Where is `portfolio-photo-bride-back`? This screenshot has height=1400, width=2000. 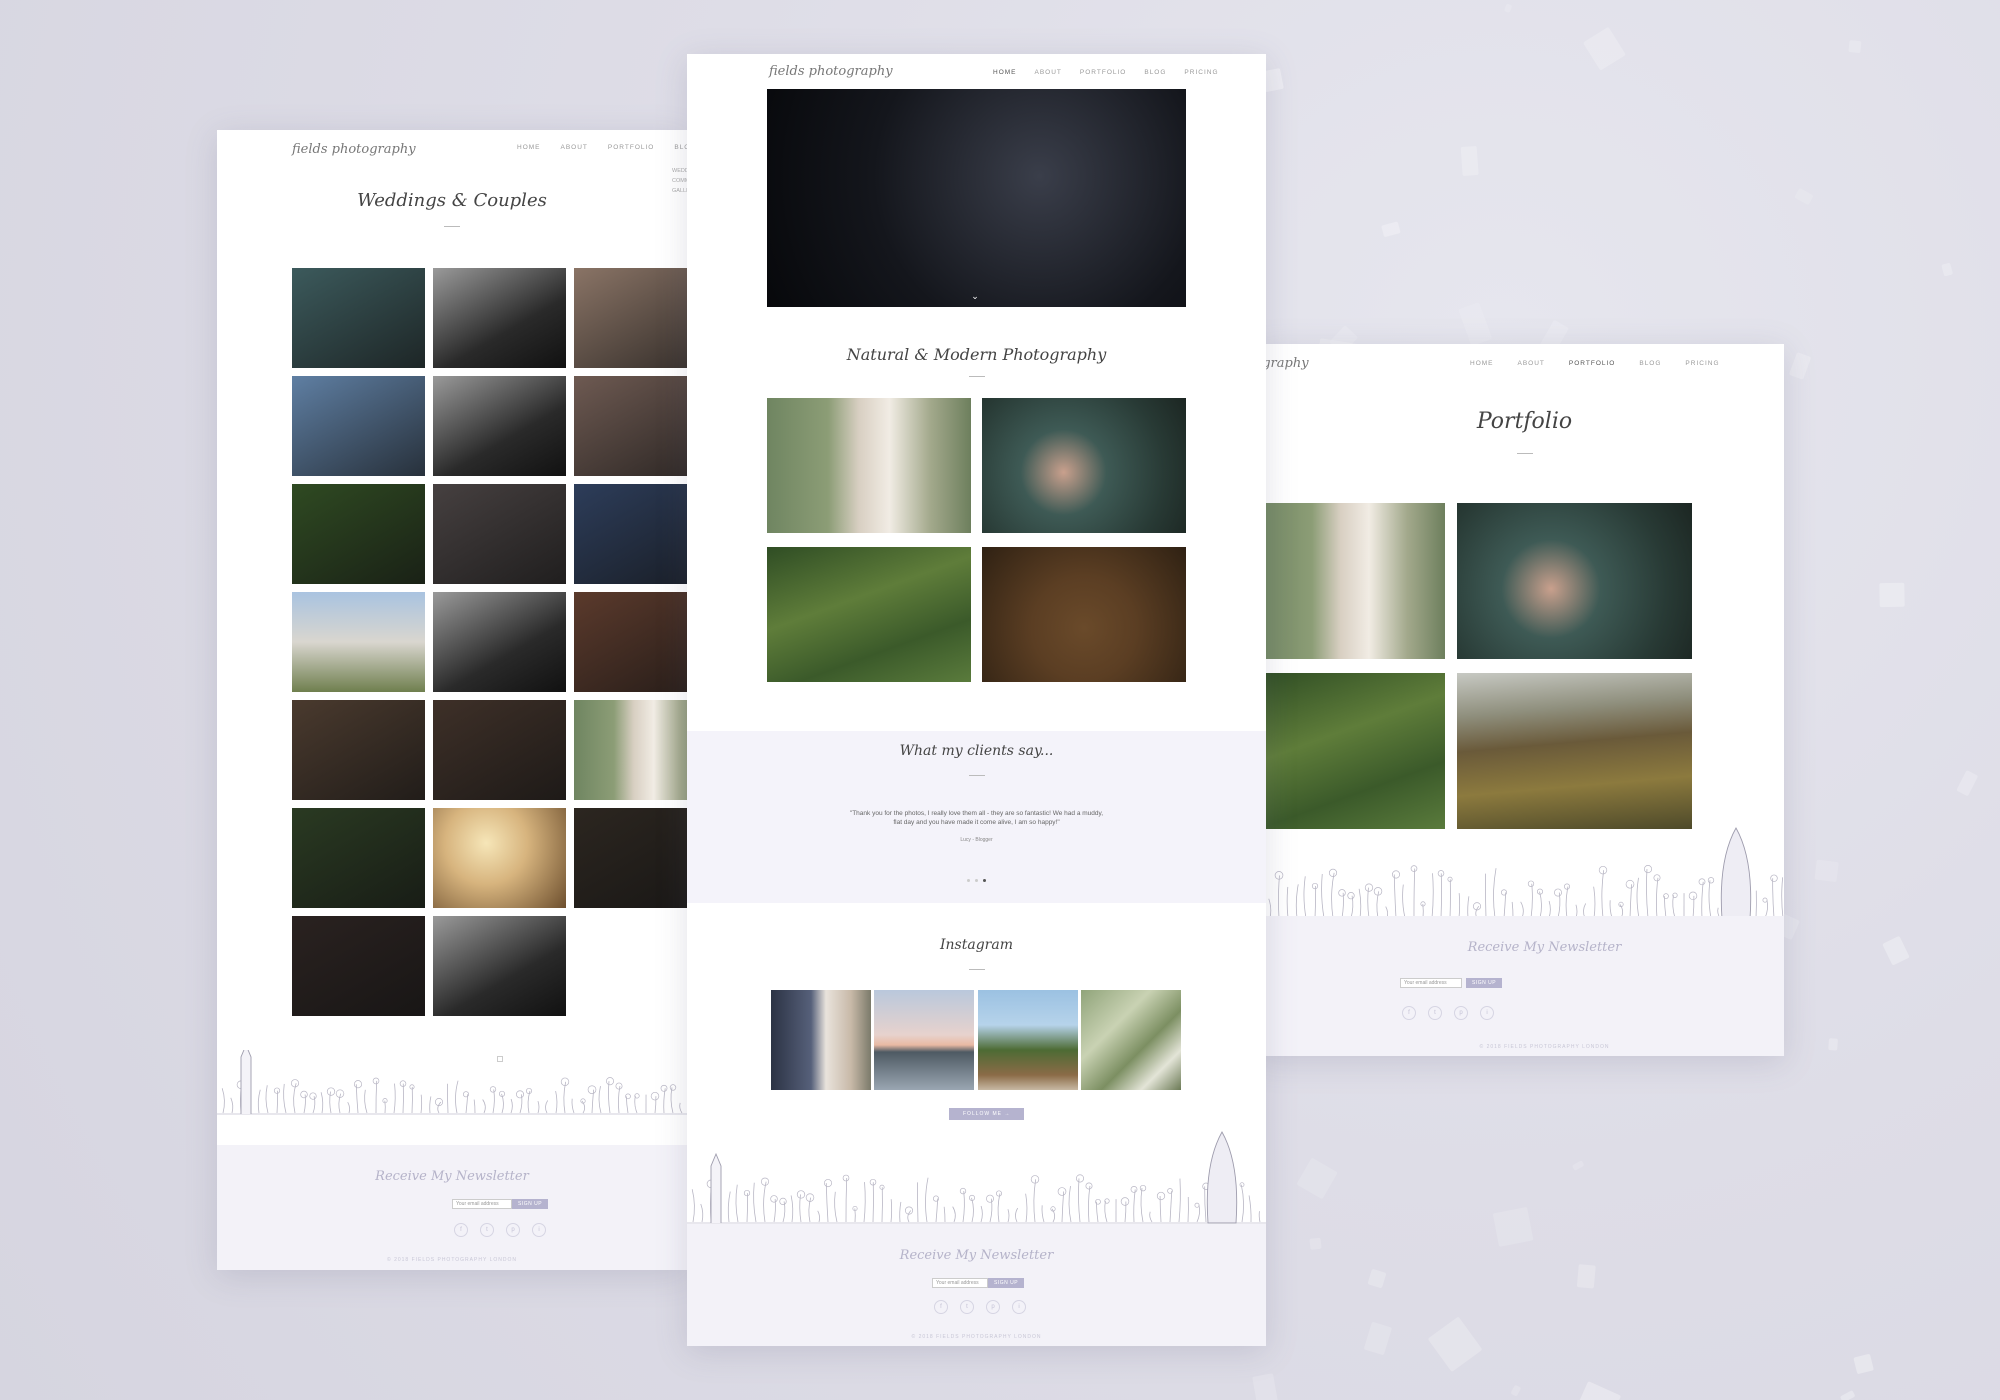 portfolio-photo-bride-back is located at coordinates (1350, 581).